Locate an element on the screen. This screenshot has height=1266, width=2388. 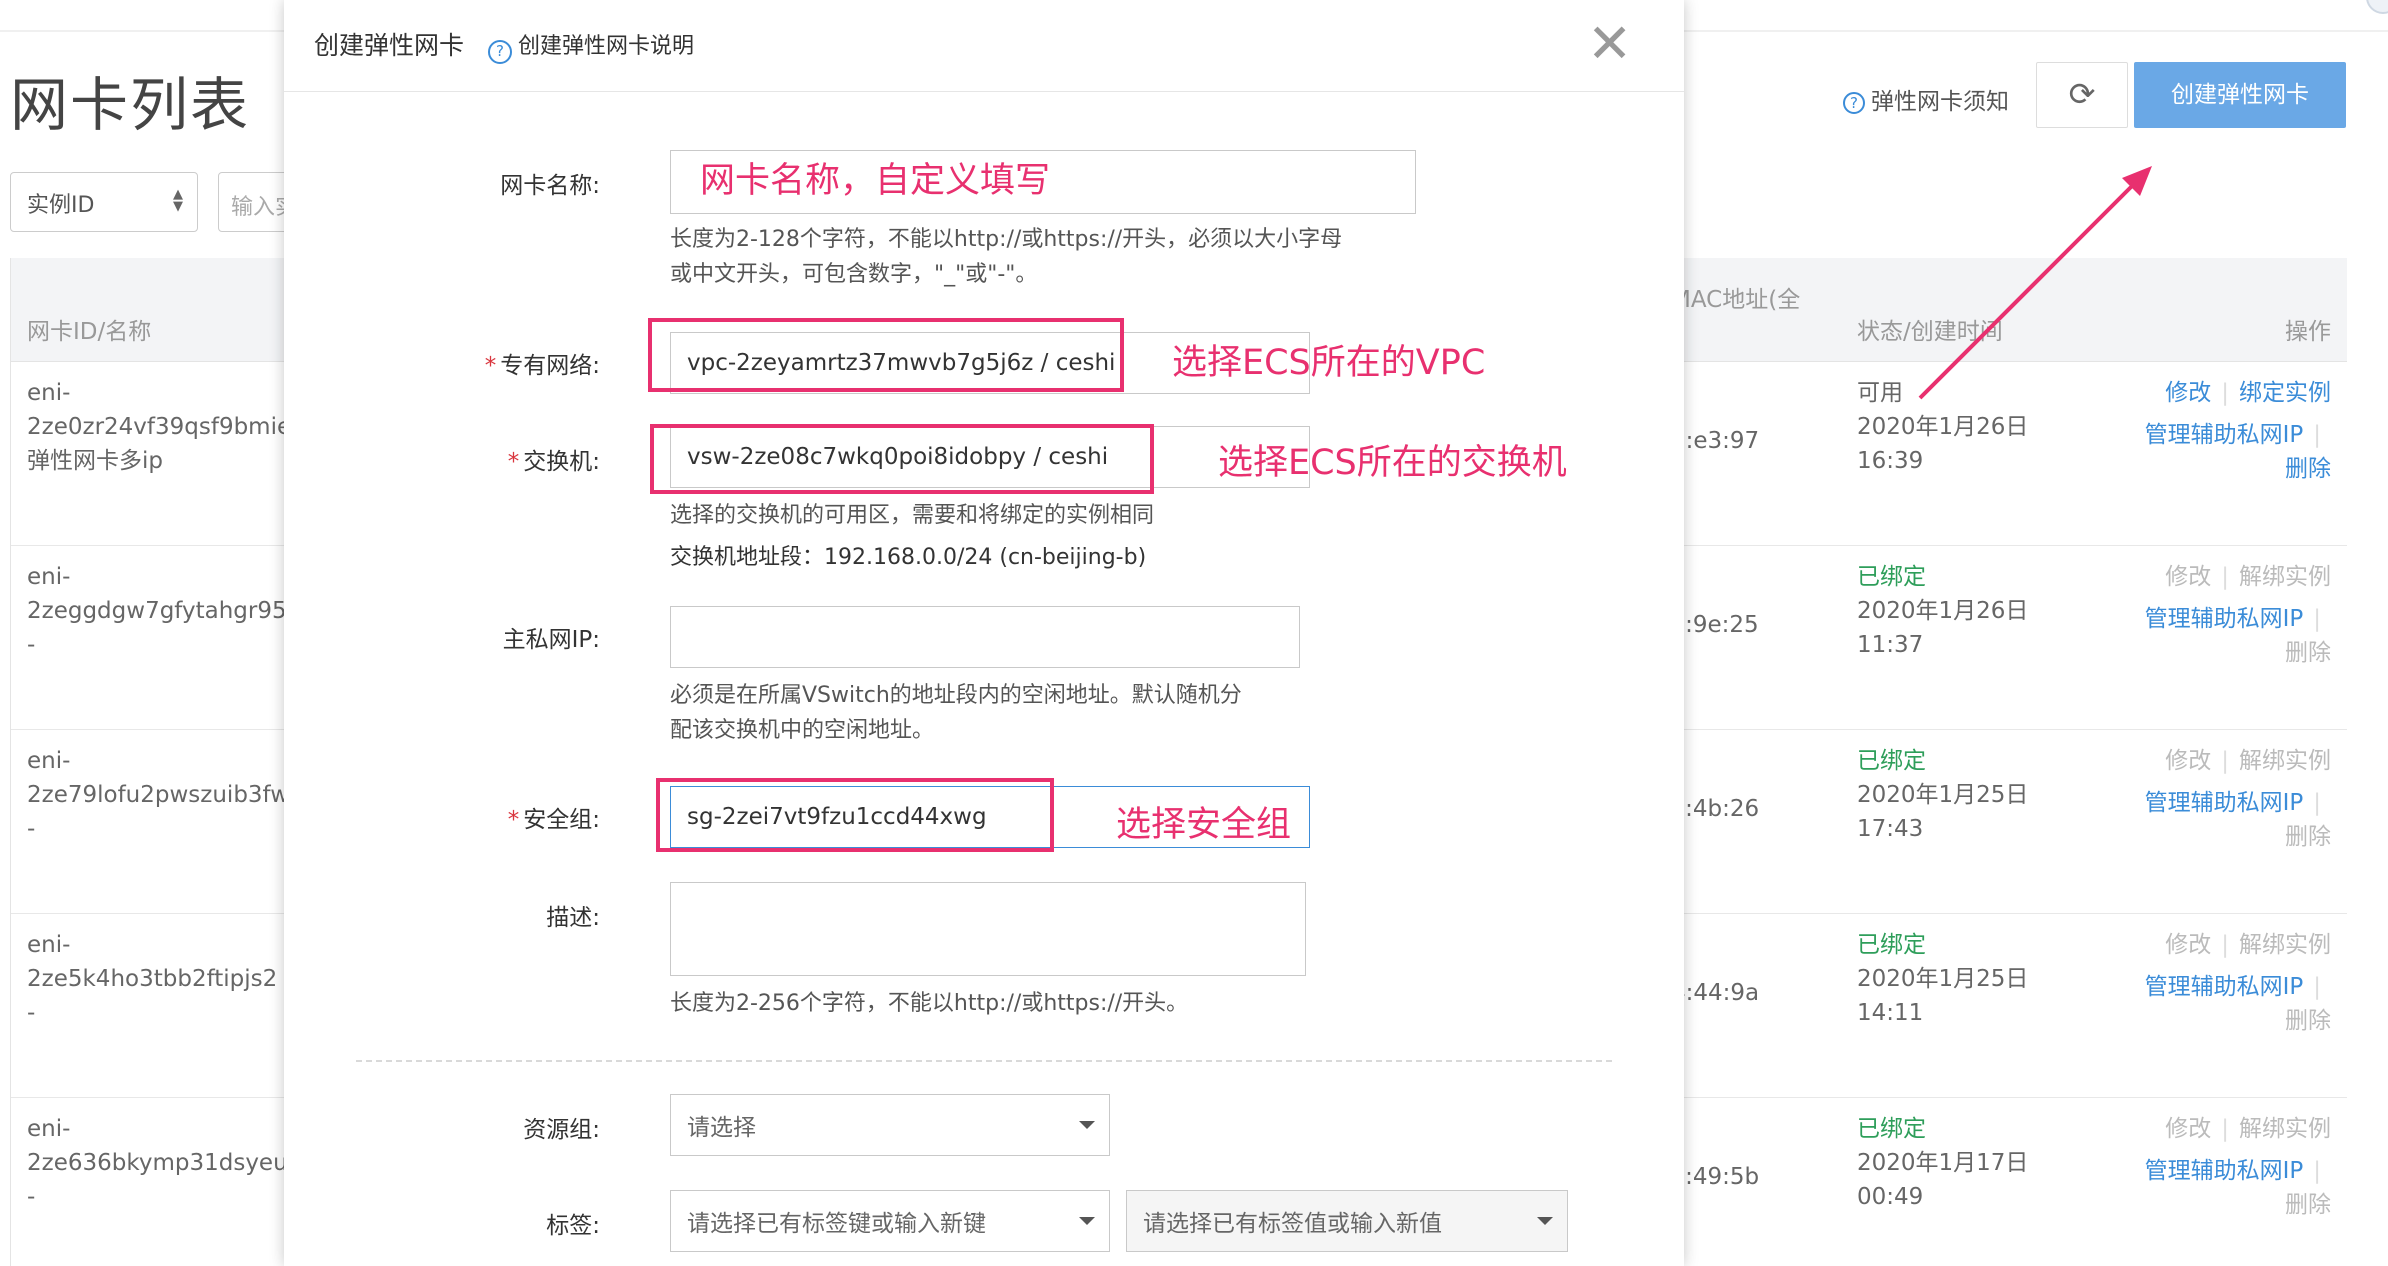
arrow-line is located at coordinates (2029, 289).